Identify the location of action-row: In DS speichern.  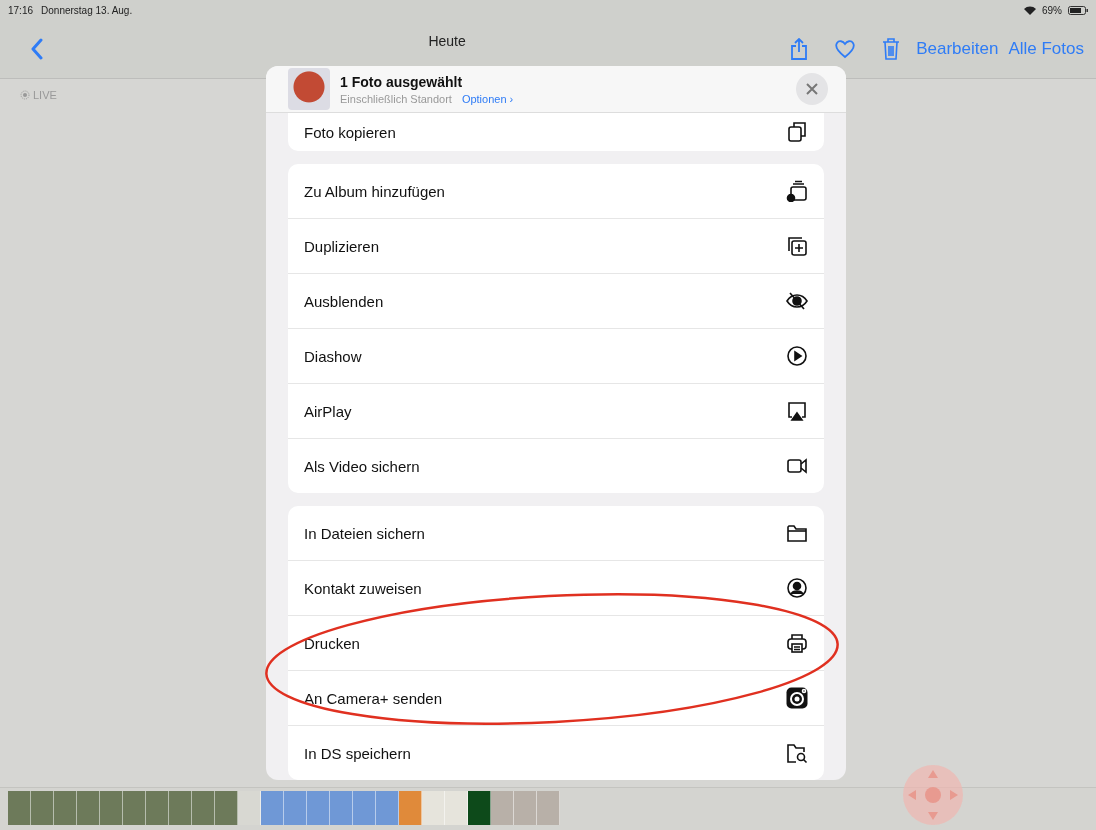
(556, 753).